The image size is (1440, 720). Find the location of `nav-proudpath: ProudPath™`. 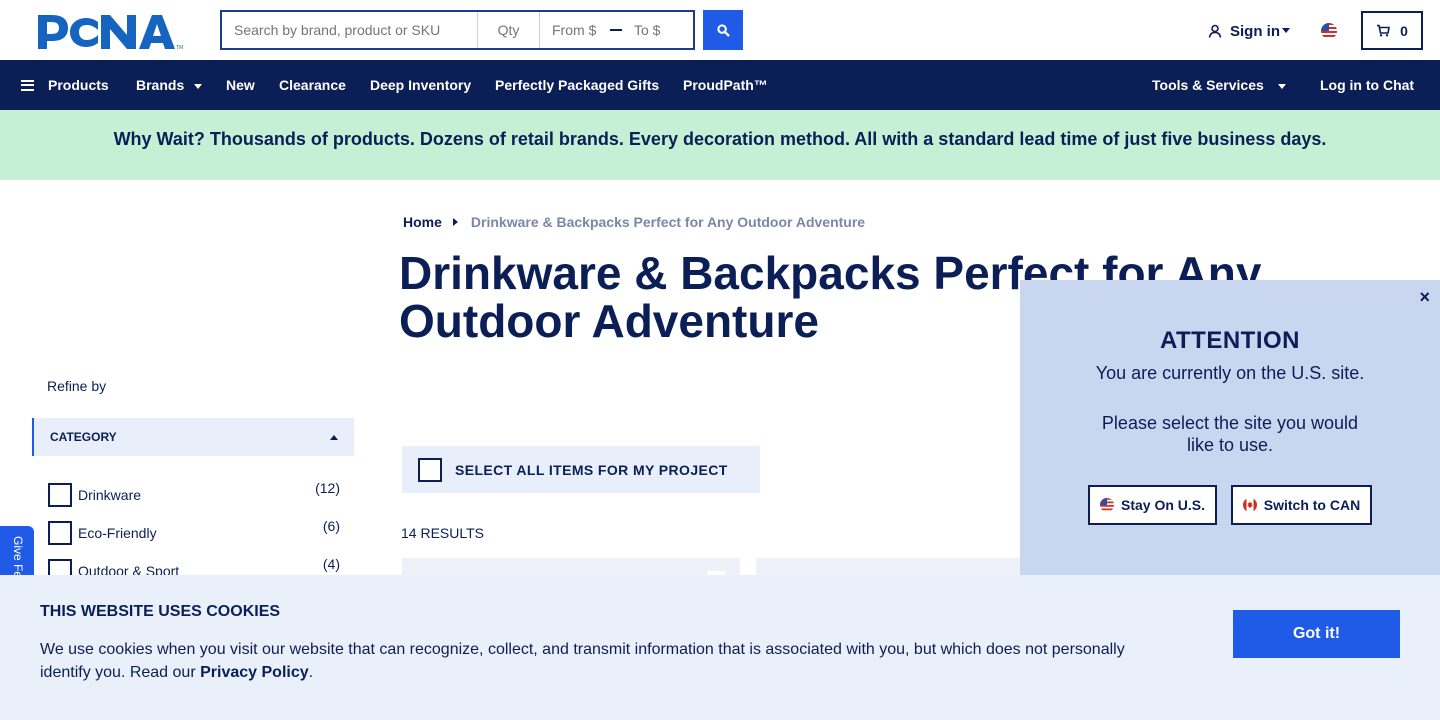

nav-proudpath: ProudPath™ is located at coordinates (725, 85).